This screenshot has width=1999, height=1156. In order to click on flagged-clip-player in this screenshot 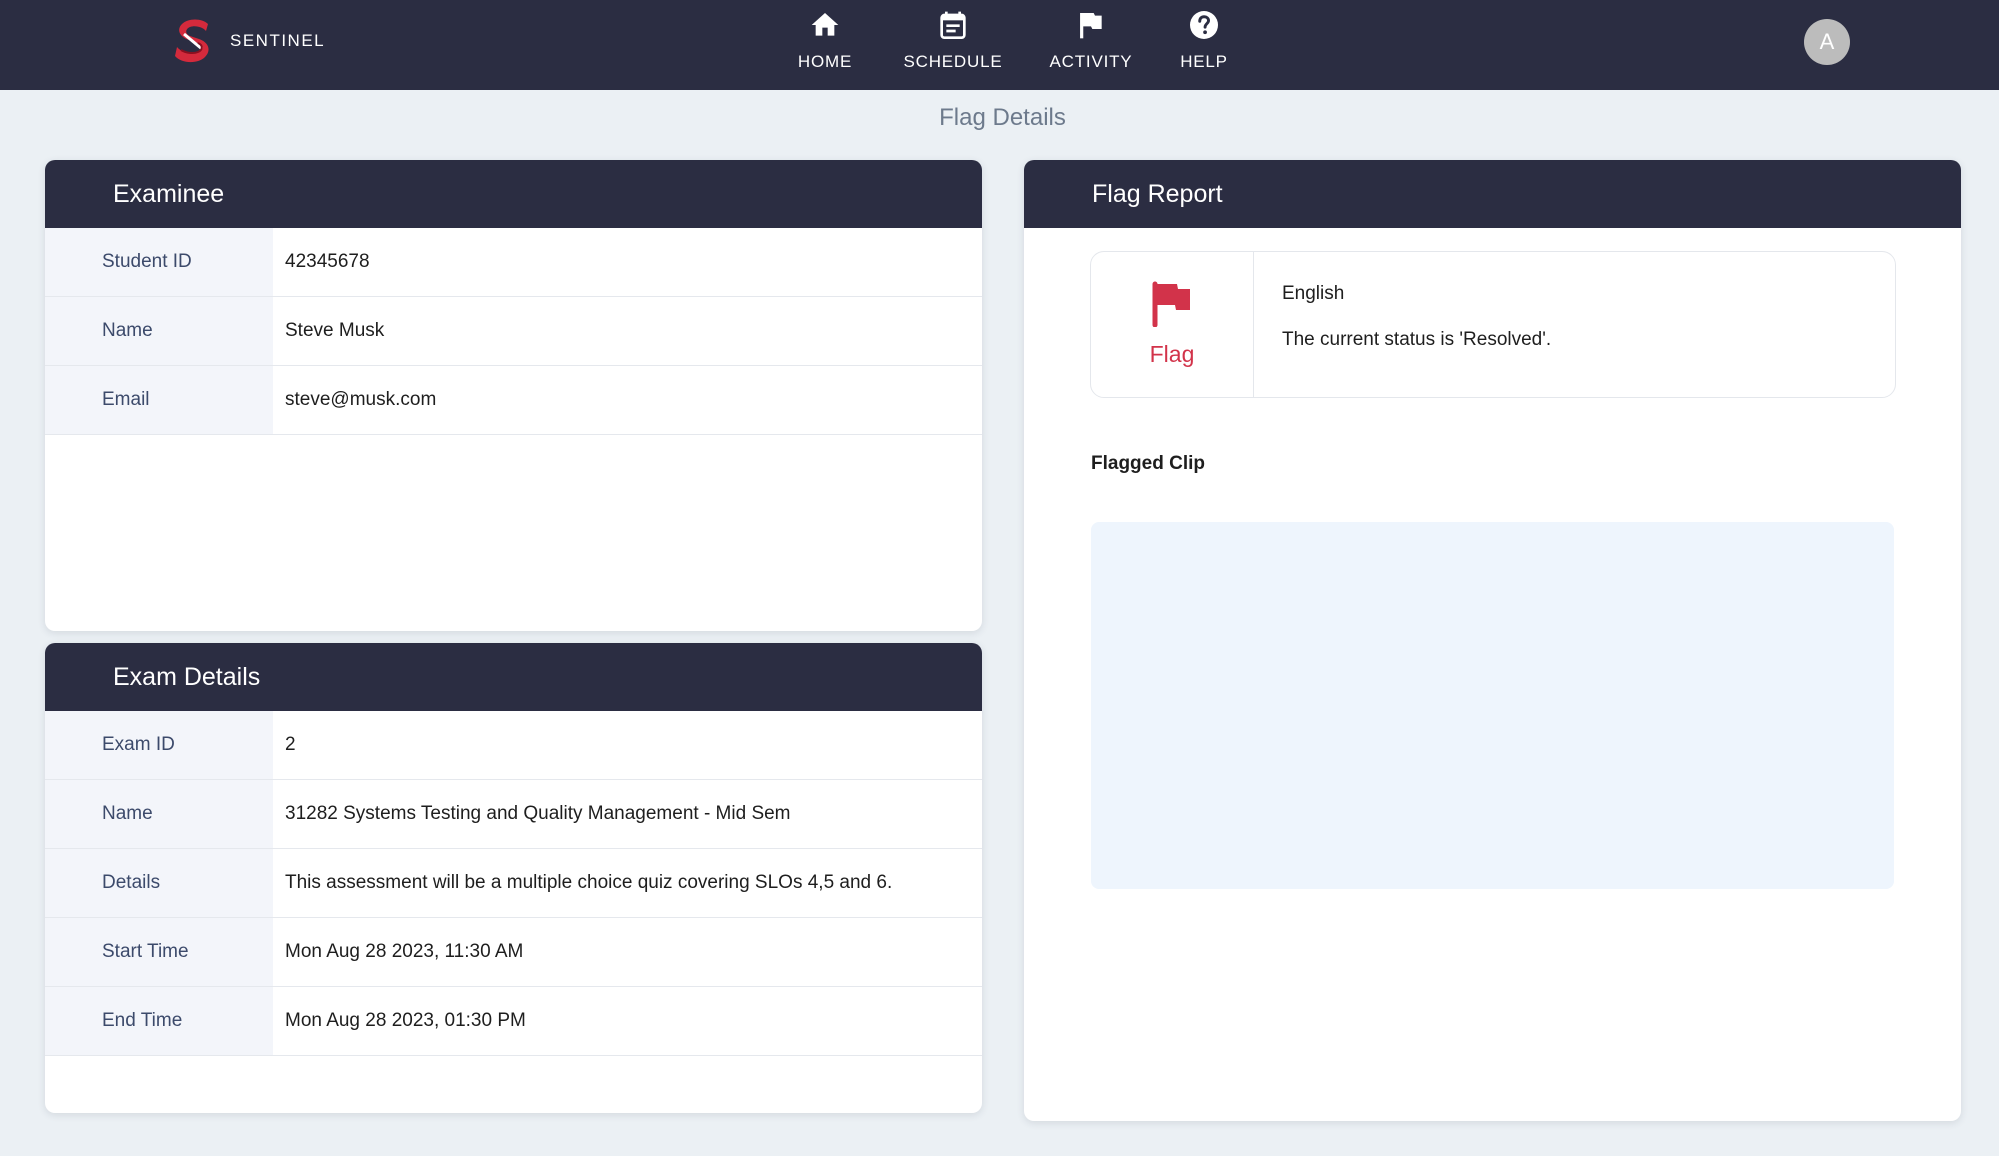, I will do `click(1492, 705)`.